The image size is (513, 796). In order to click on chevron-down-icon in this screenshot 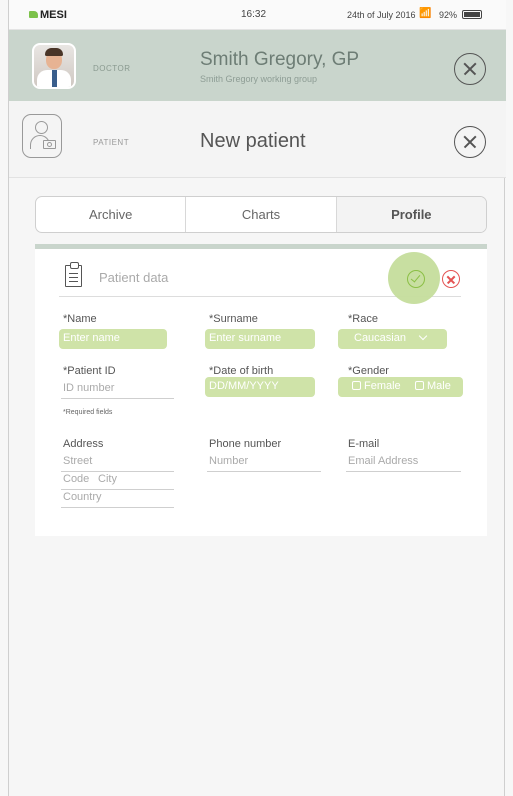, I will do `click(423, 336)`.